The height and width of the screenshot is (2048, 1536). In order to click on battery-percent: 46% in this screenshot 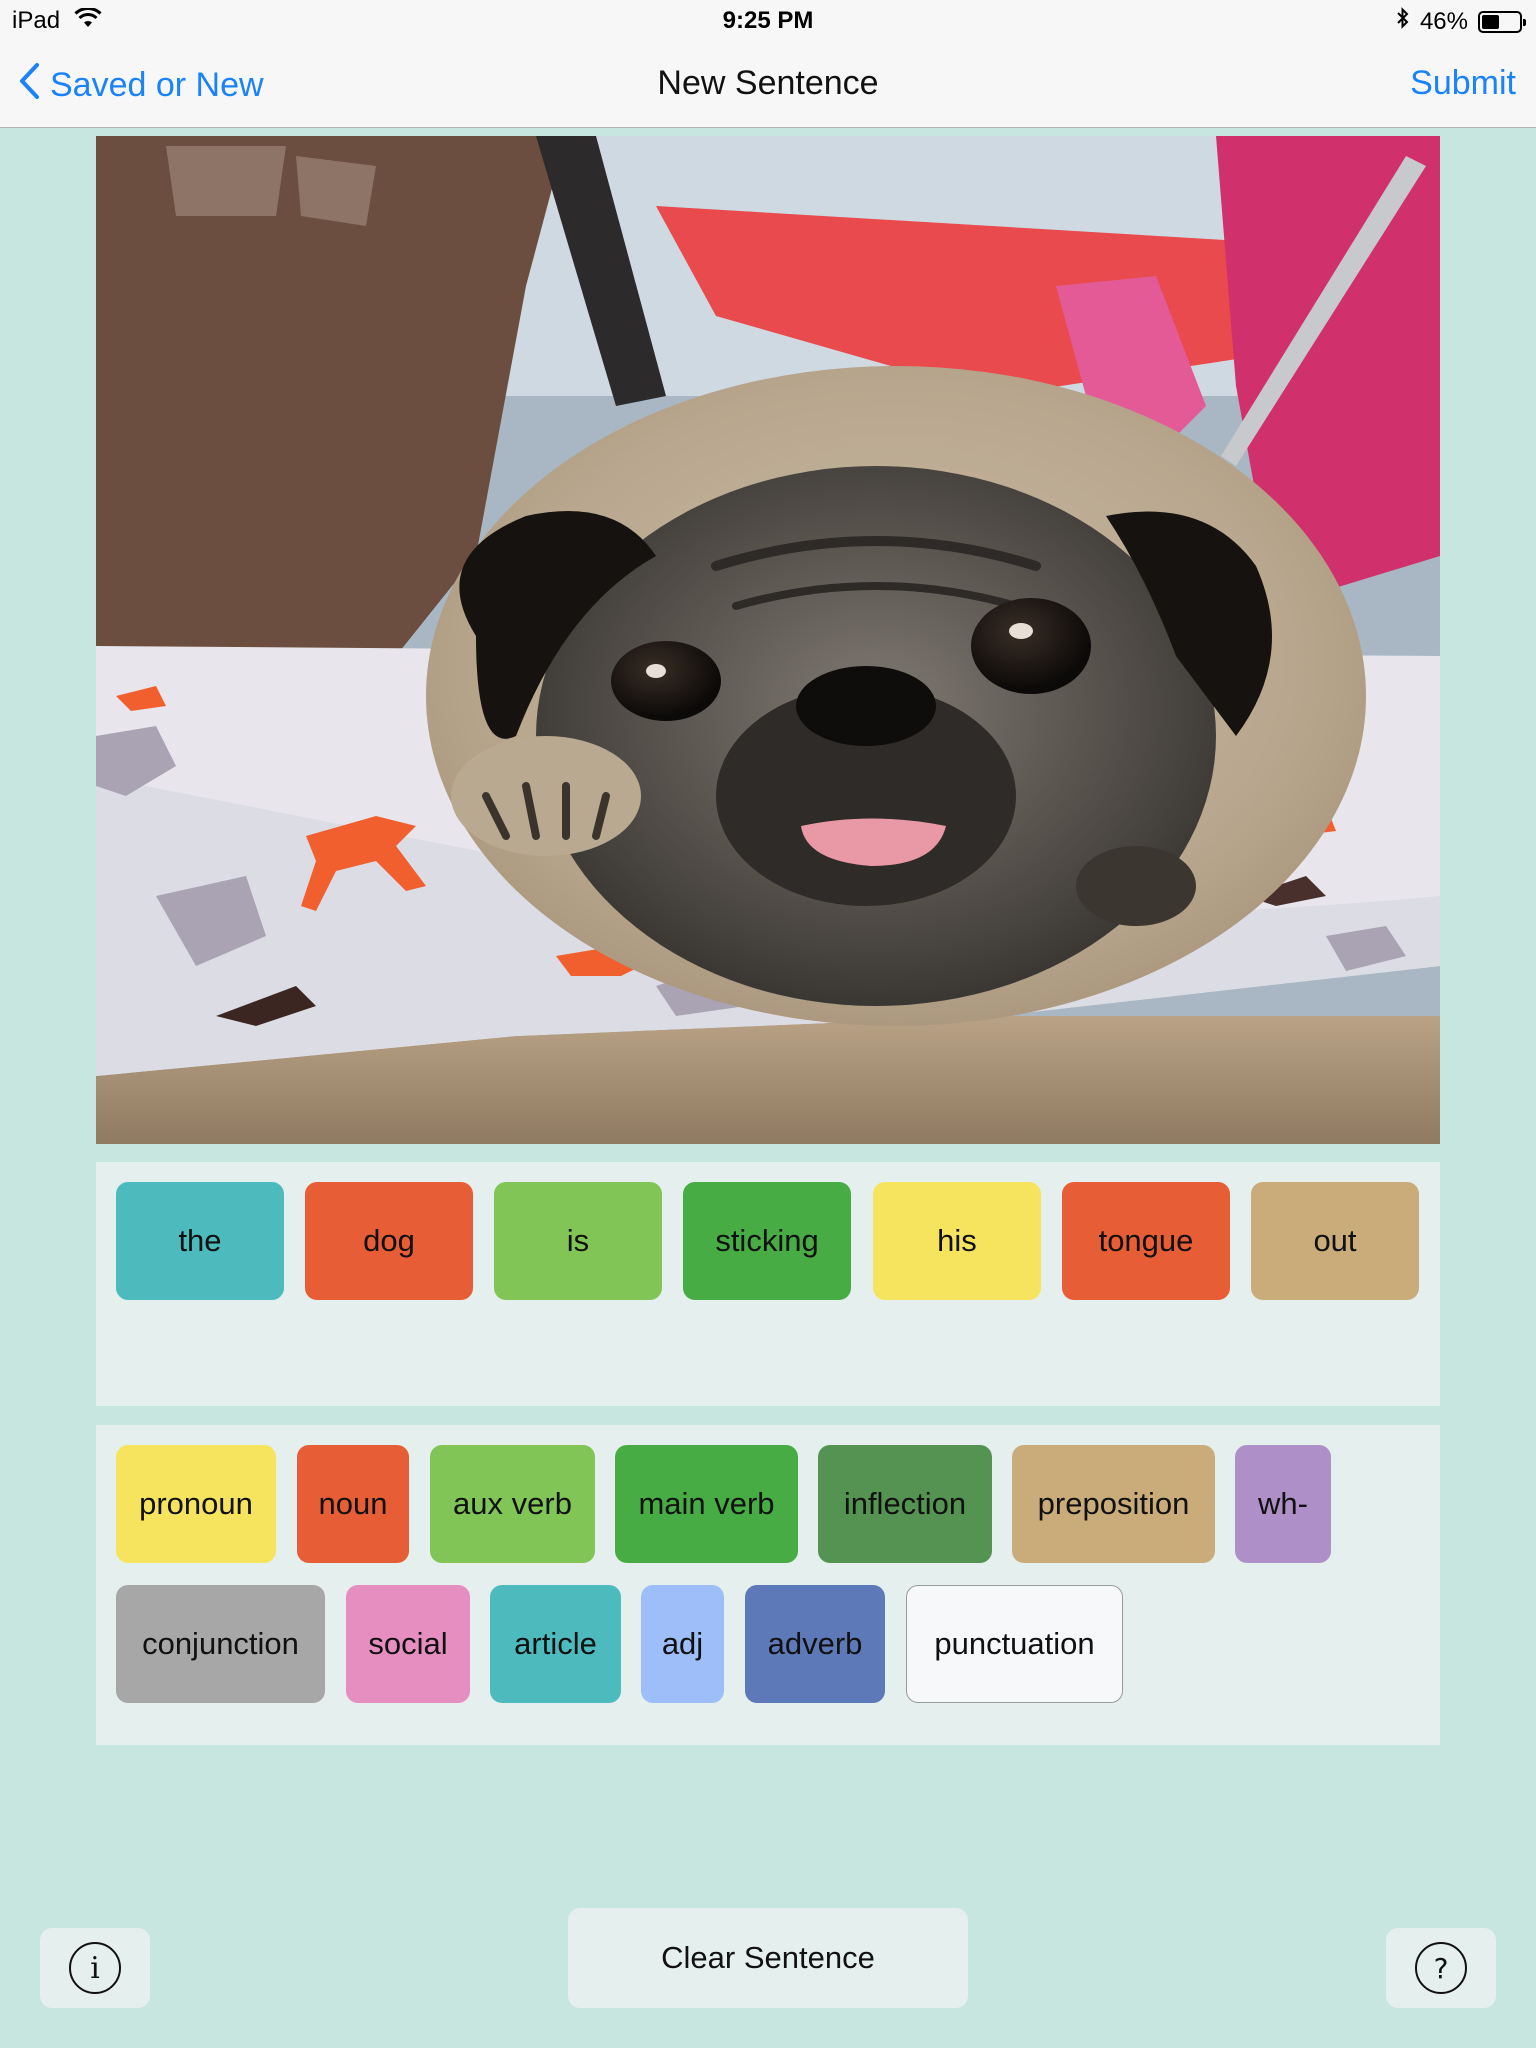, I will do `click(1443, 21)`.